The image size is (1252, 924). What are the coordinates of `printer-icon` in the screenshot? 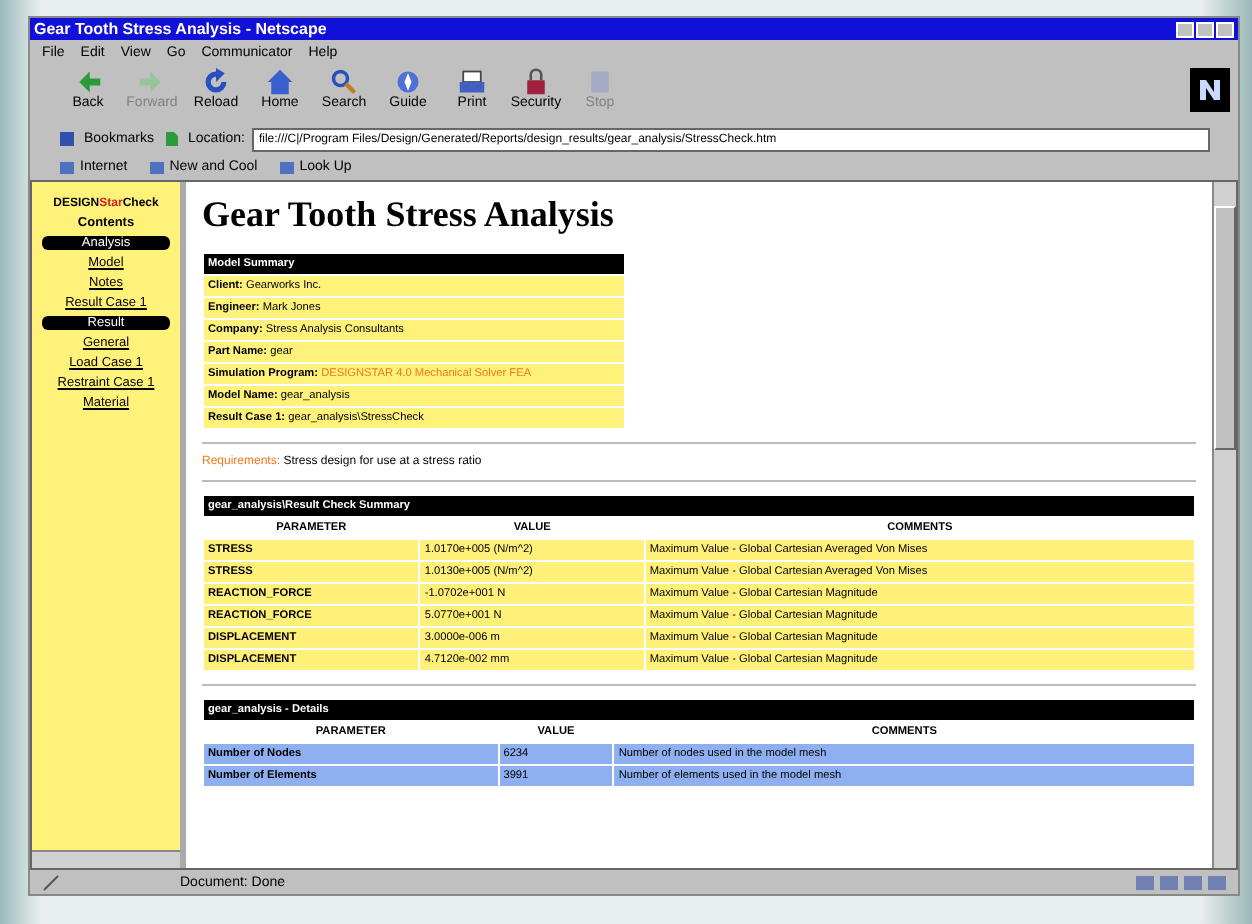 It's located at (472, 82).